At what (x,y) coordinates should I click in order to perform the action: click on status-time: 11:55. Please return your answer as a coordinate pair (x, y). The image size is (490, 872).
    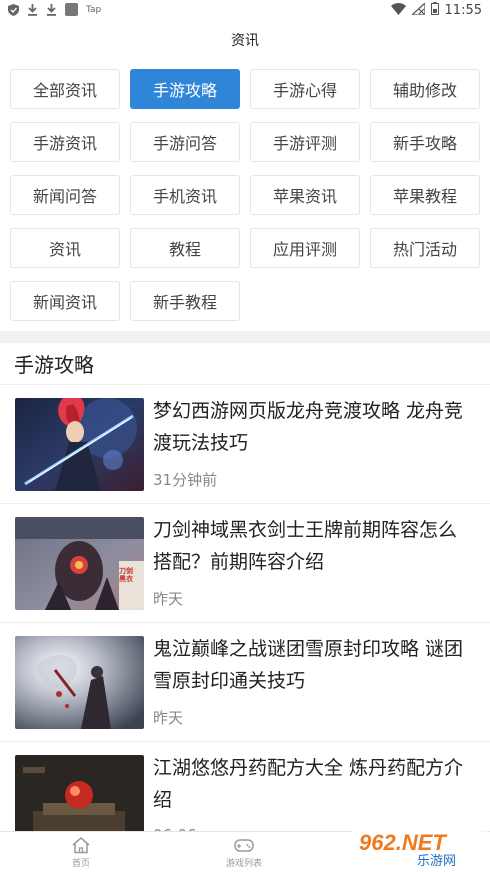
    Looking at the image, I should click on (463, 10).